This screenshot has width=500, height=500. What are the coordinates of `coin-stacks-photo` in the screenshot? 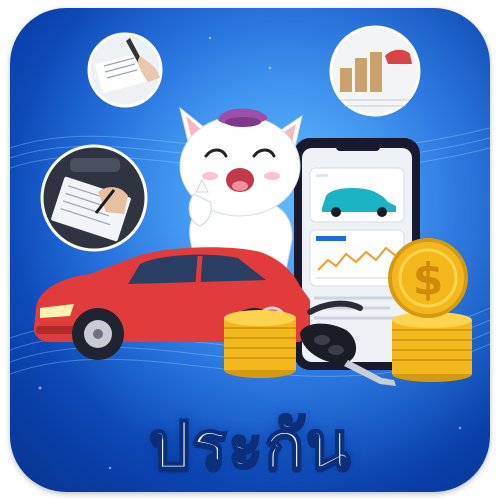 It's located at (375, 71).